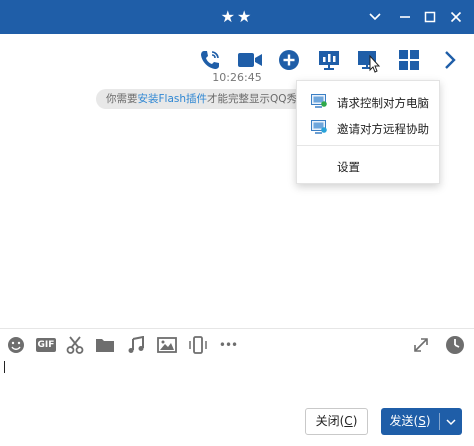 This screenshot has width=474, height=446. What do you see at coordinates (455, 345) in the screenshot?
I see `history-clock-icon` at bounding box center [455, 345].